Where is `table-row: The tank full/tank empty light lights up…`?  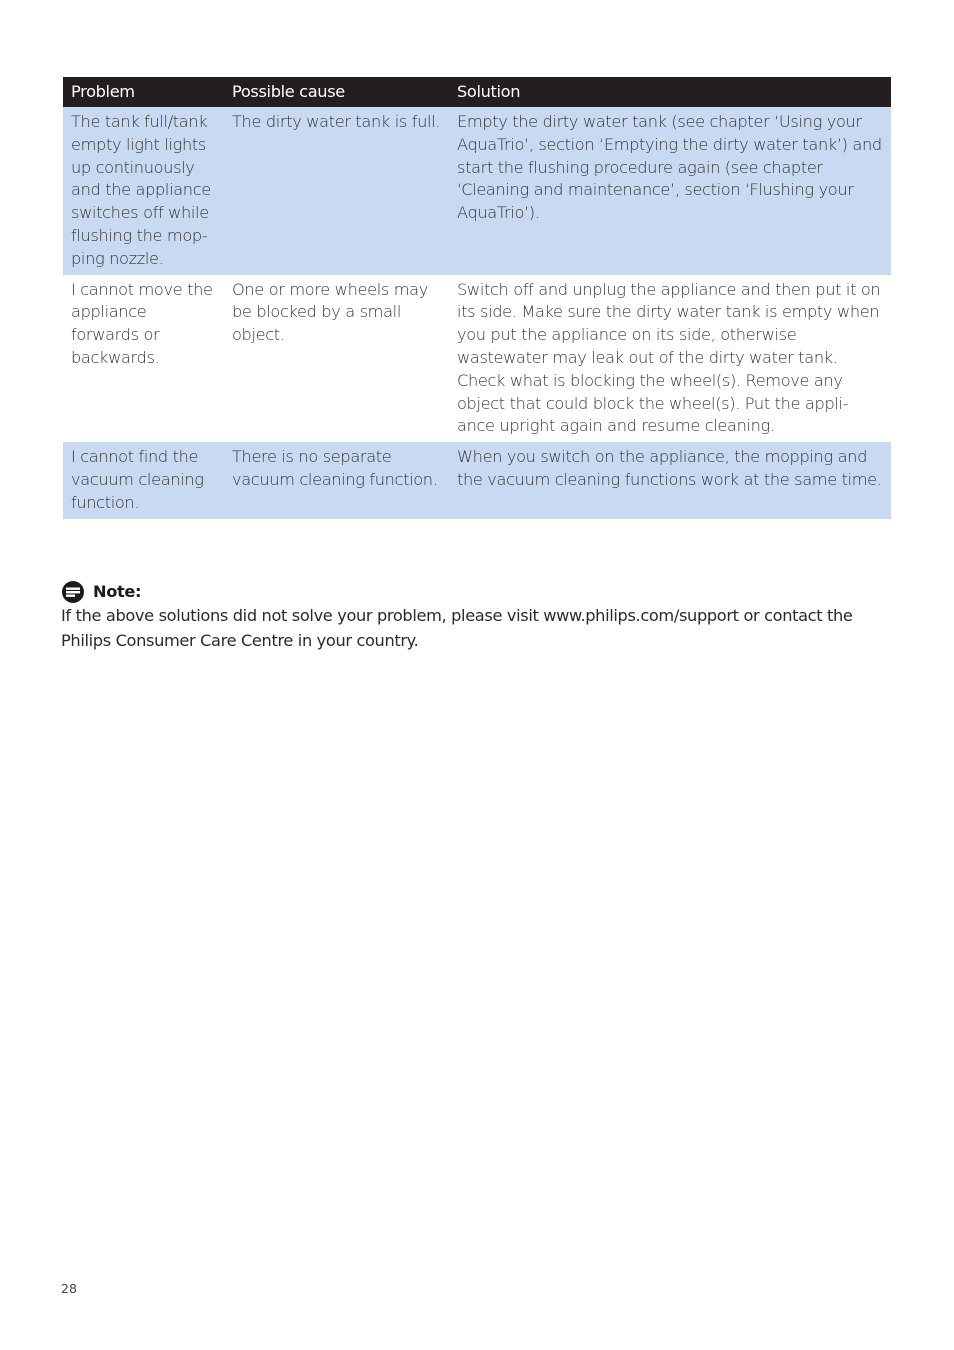 table-row: The tank full/tank empty light lights up… is located at coordinates (477, 191).